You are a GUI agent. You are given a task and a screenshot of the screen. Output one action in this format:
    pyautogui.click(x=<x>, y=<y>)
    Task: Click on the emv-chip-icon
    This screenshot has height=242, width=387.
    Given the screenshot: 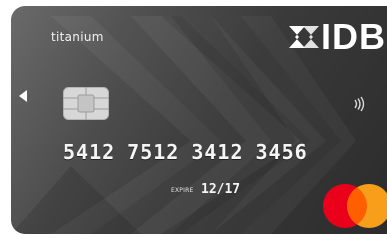 What is the action you would take?
    pyautogui.click(x=86, y=103)
    